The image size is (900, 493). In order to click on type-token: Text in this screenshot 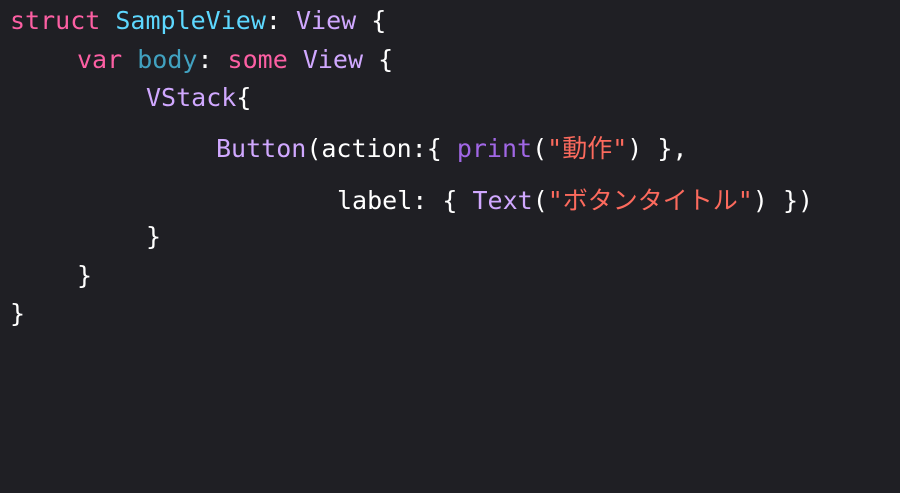, I will do `click(502, 200)`.